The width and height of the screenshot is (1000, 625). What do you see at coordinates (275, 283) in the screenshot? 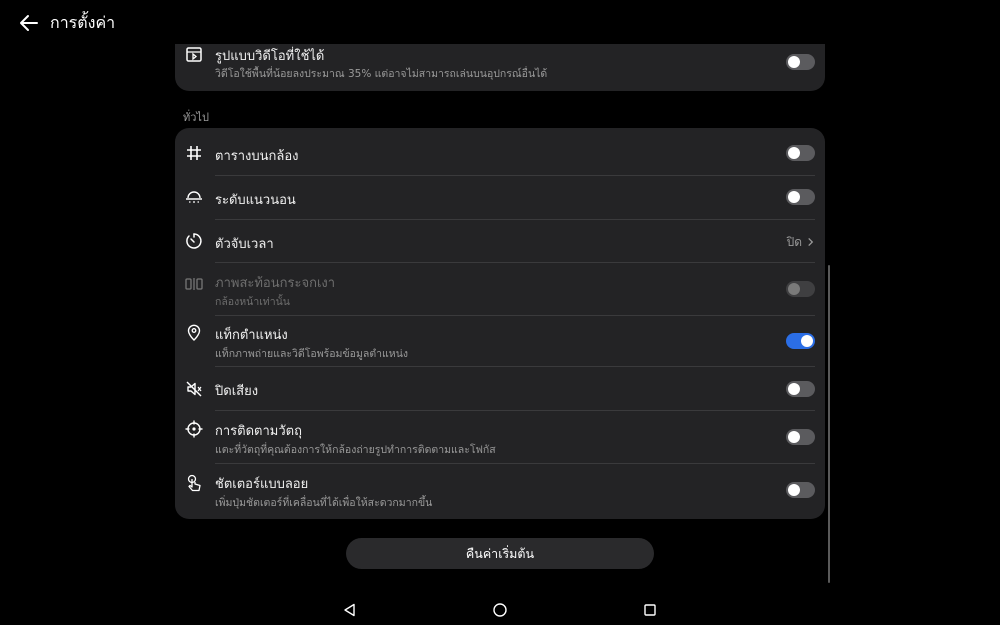
I see `setting-label: ภาพสะท้อนกระจกเงา` at bounding box center [275, 283].